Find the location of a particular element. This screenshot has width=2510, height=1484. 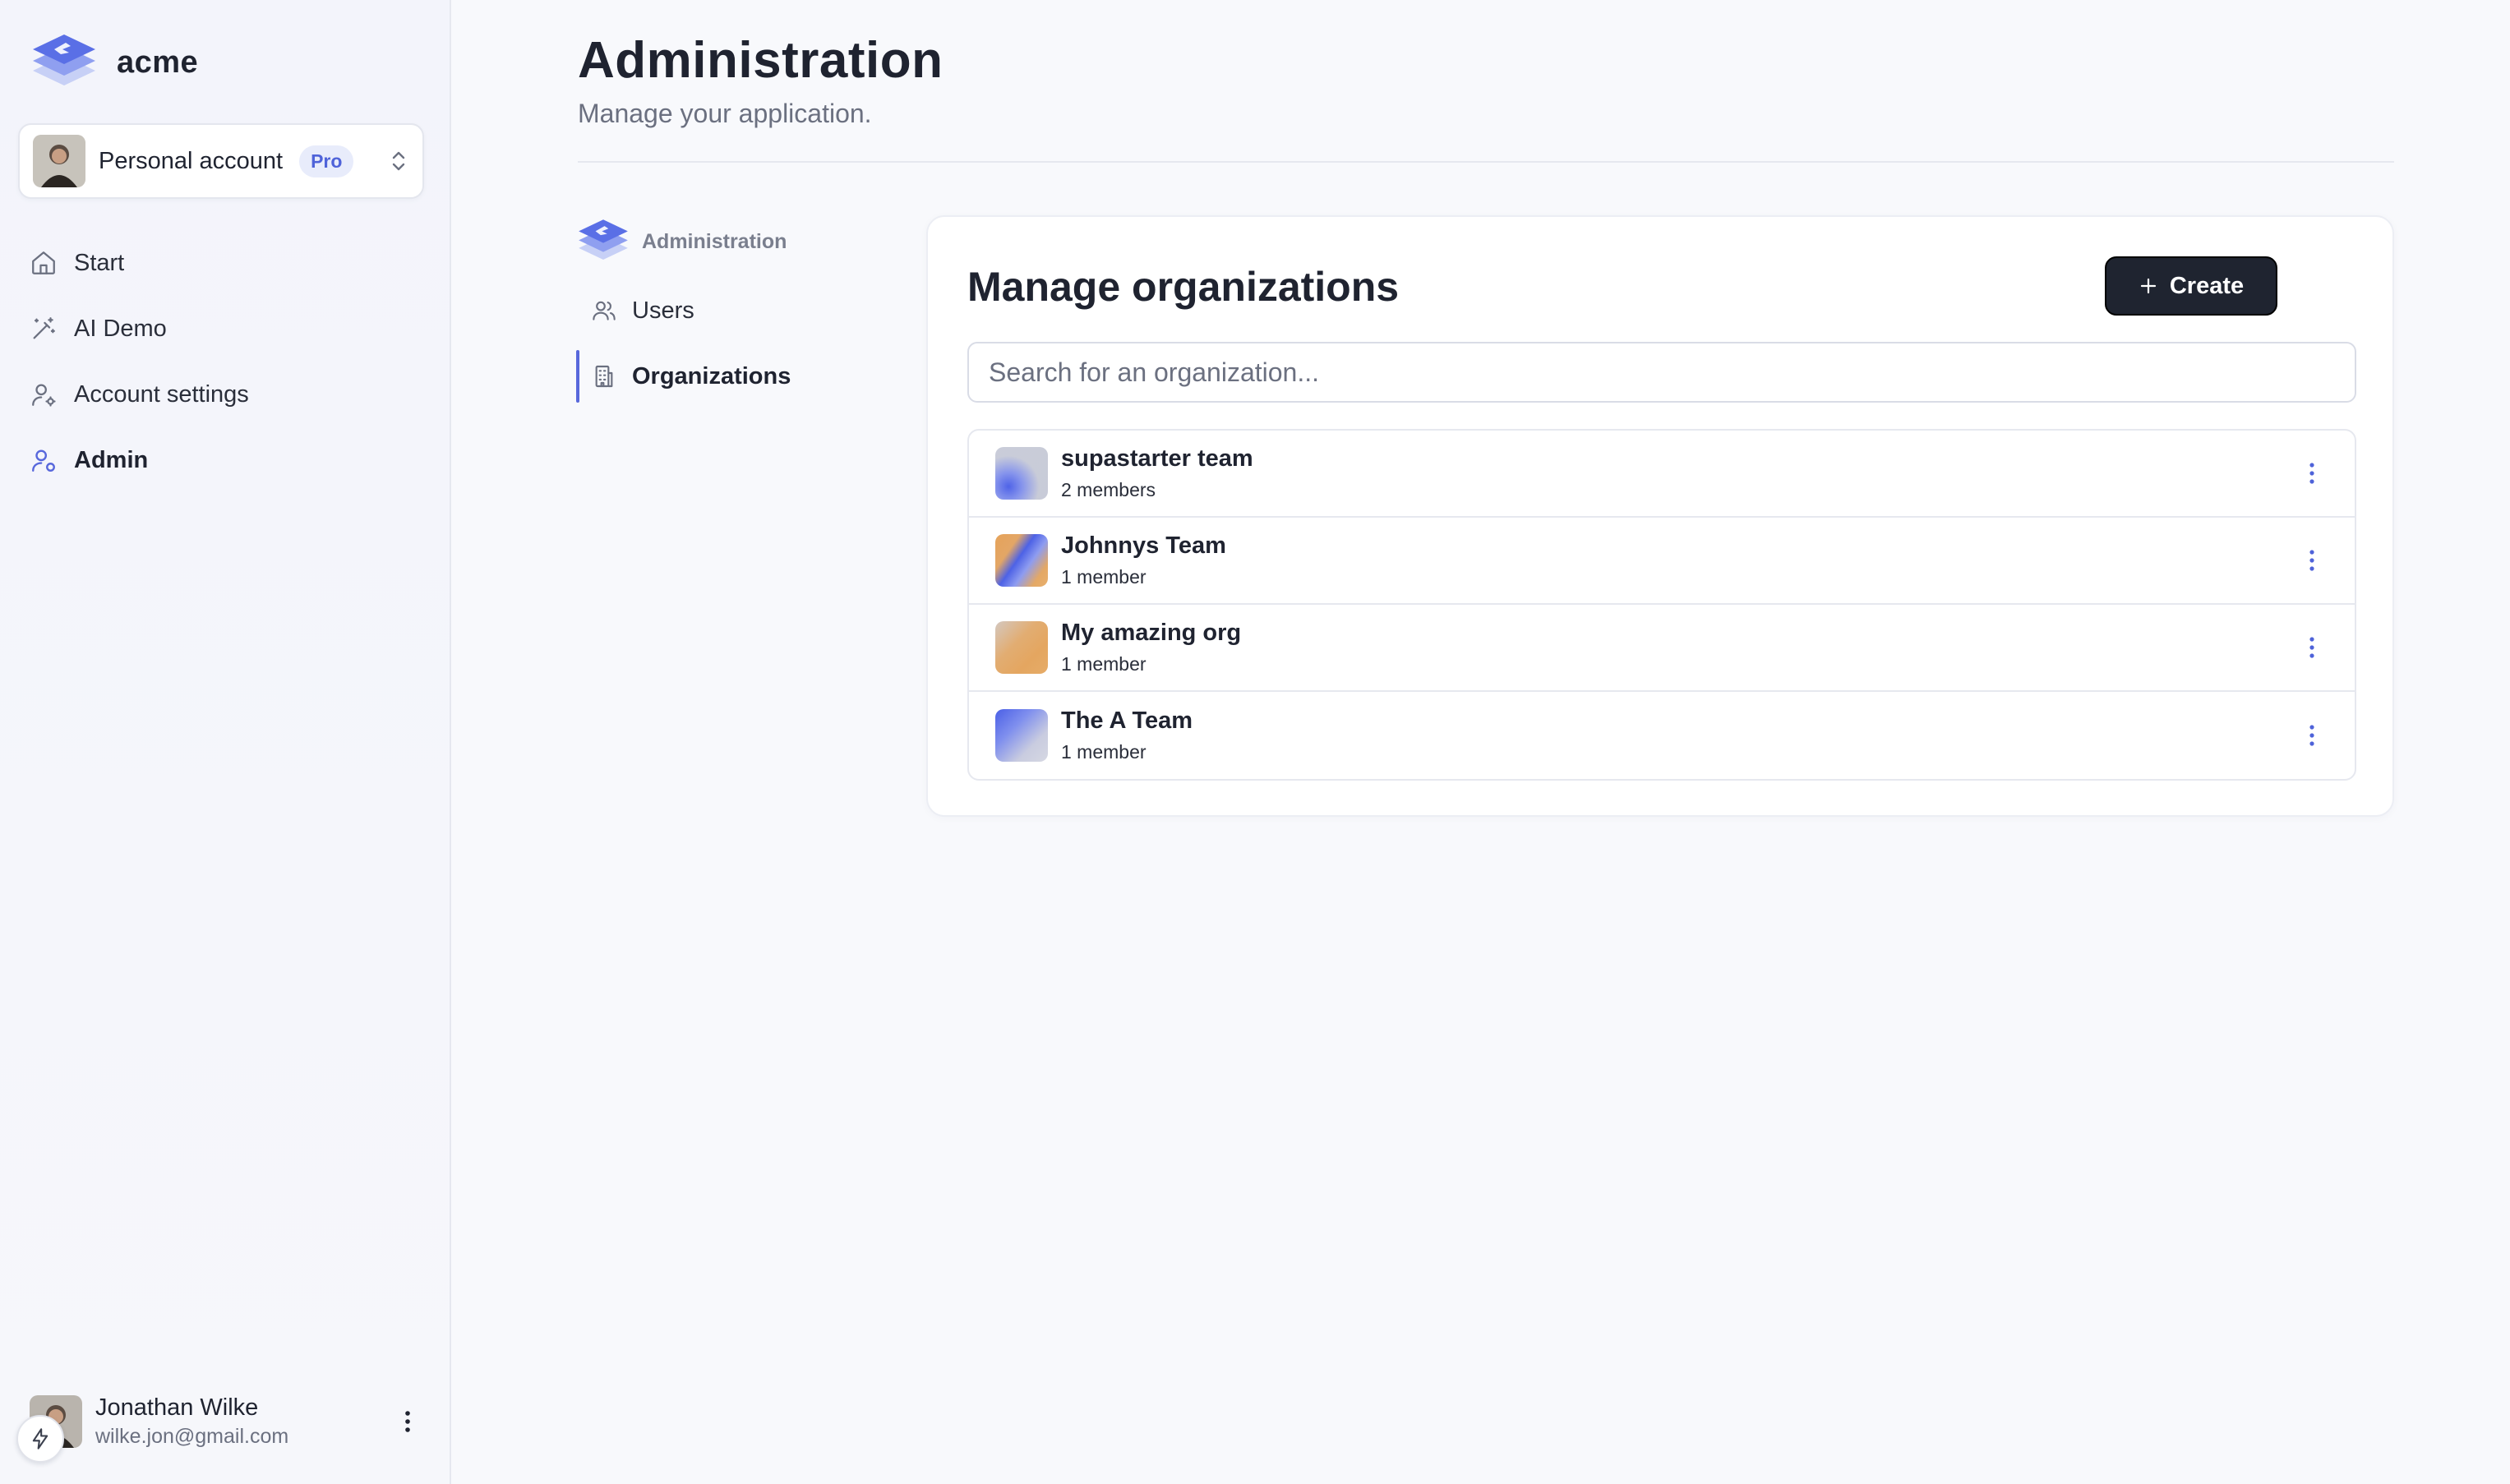

nav-item-start: Start is located at coordinates (227, 263).